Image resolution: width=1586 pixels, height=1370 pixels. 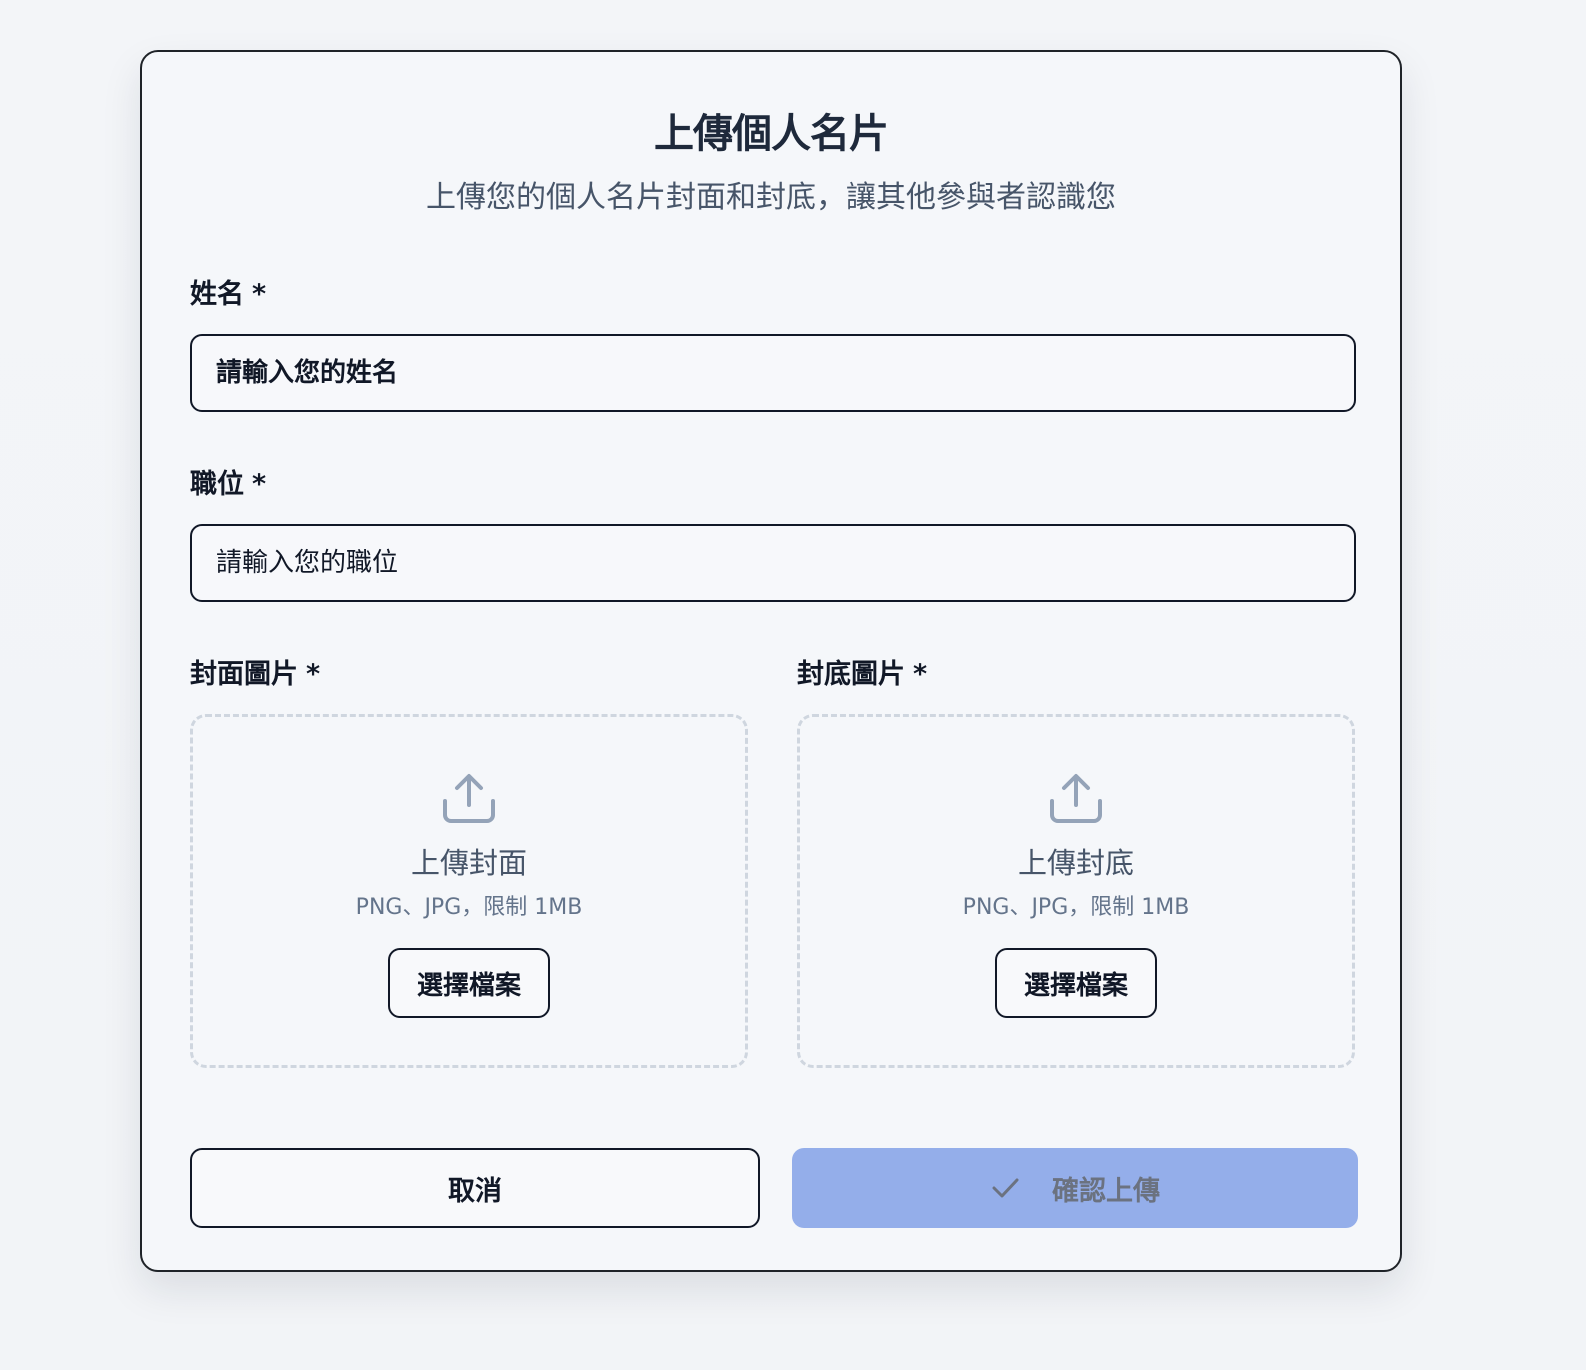 I want to click on front-upload-hint: PNG、JPG，限制 1MB, so click(x=469, y=907).